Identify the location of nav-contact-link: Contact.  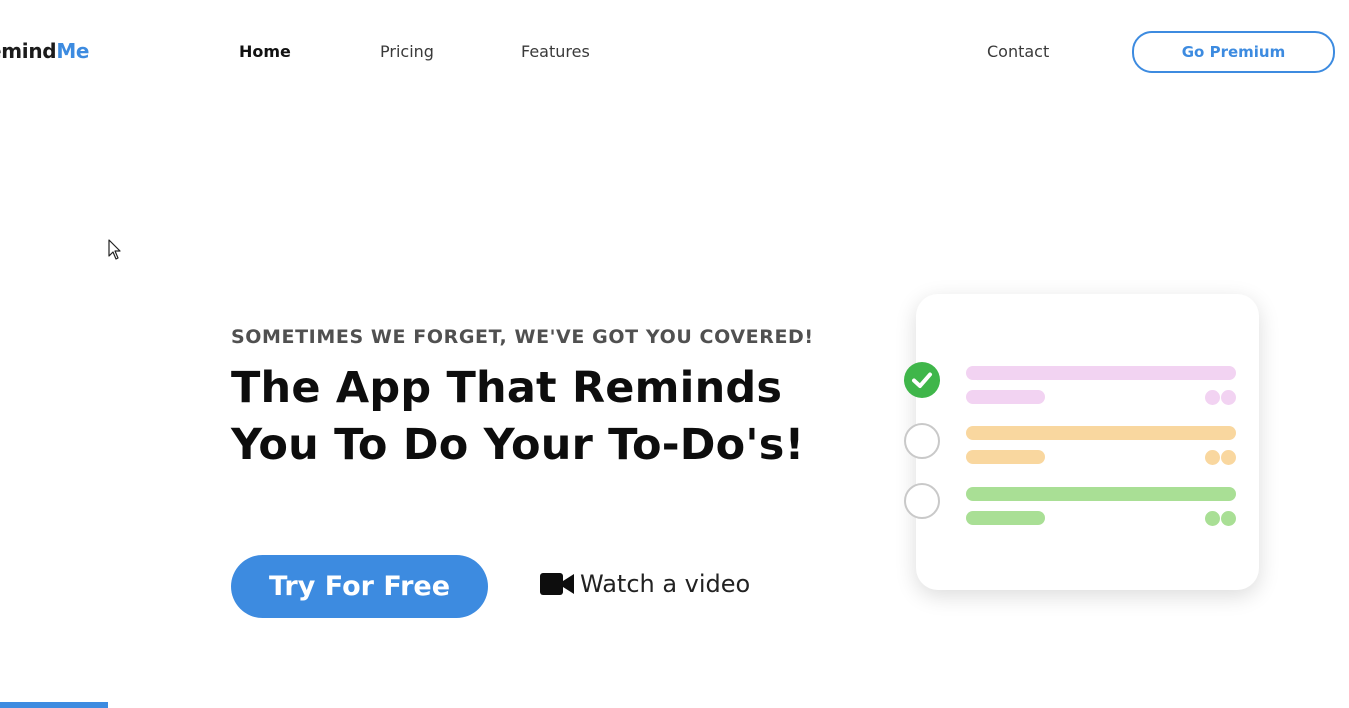
(1018, 51).